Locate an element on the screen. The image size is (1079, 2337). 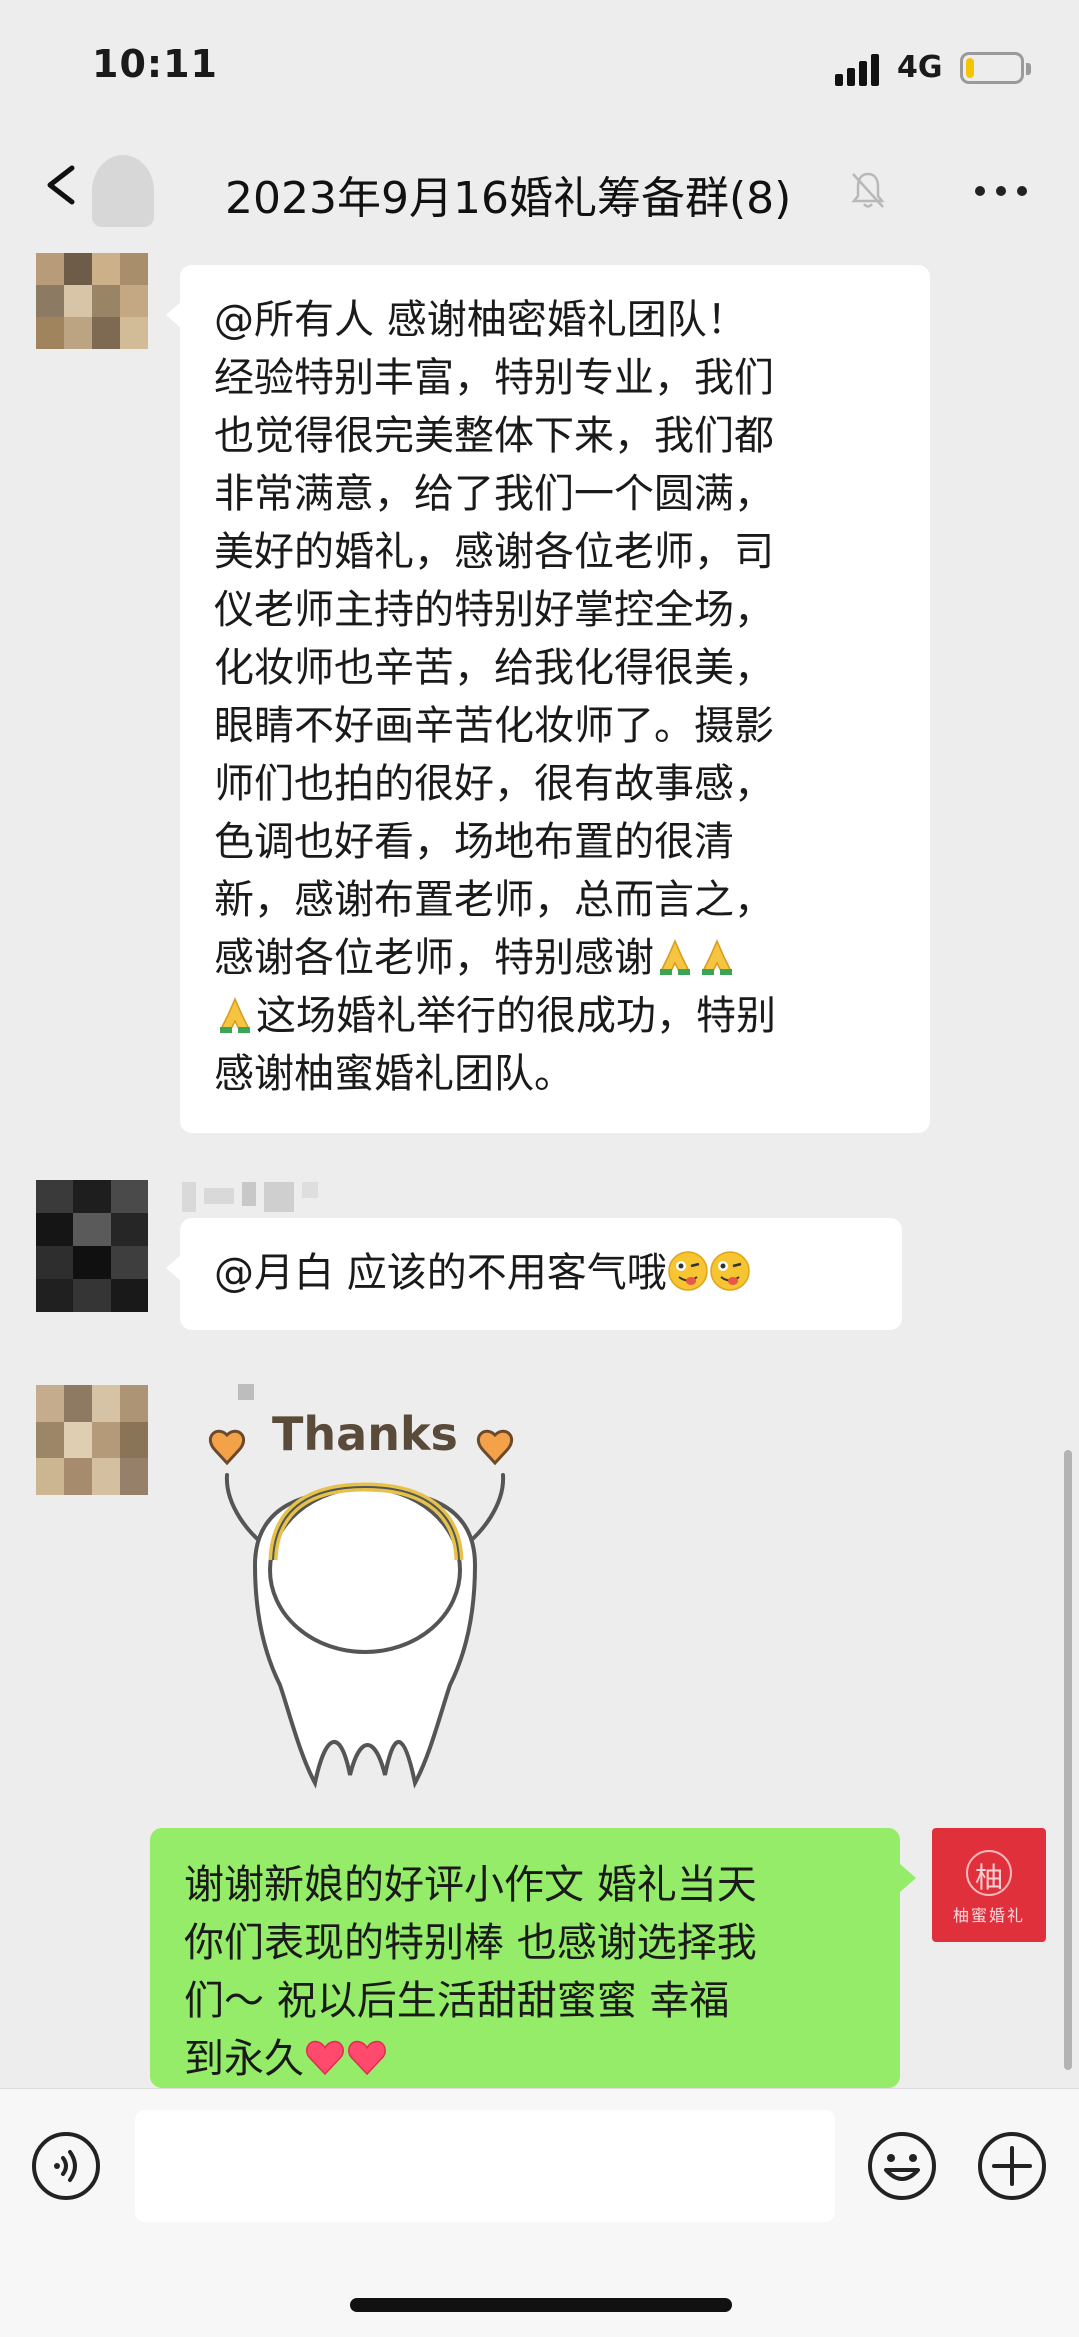
emoji-icon is located at coordinates (902, 2166).